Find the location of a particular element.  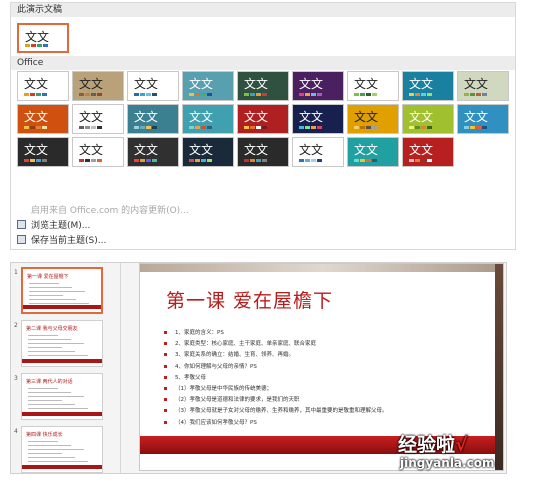

slide-bullet: 4、你如何理解与父母的亲情？PS is located at coordinates (210, 366).